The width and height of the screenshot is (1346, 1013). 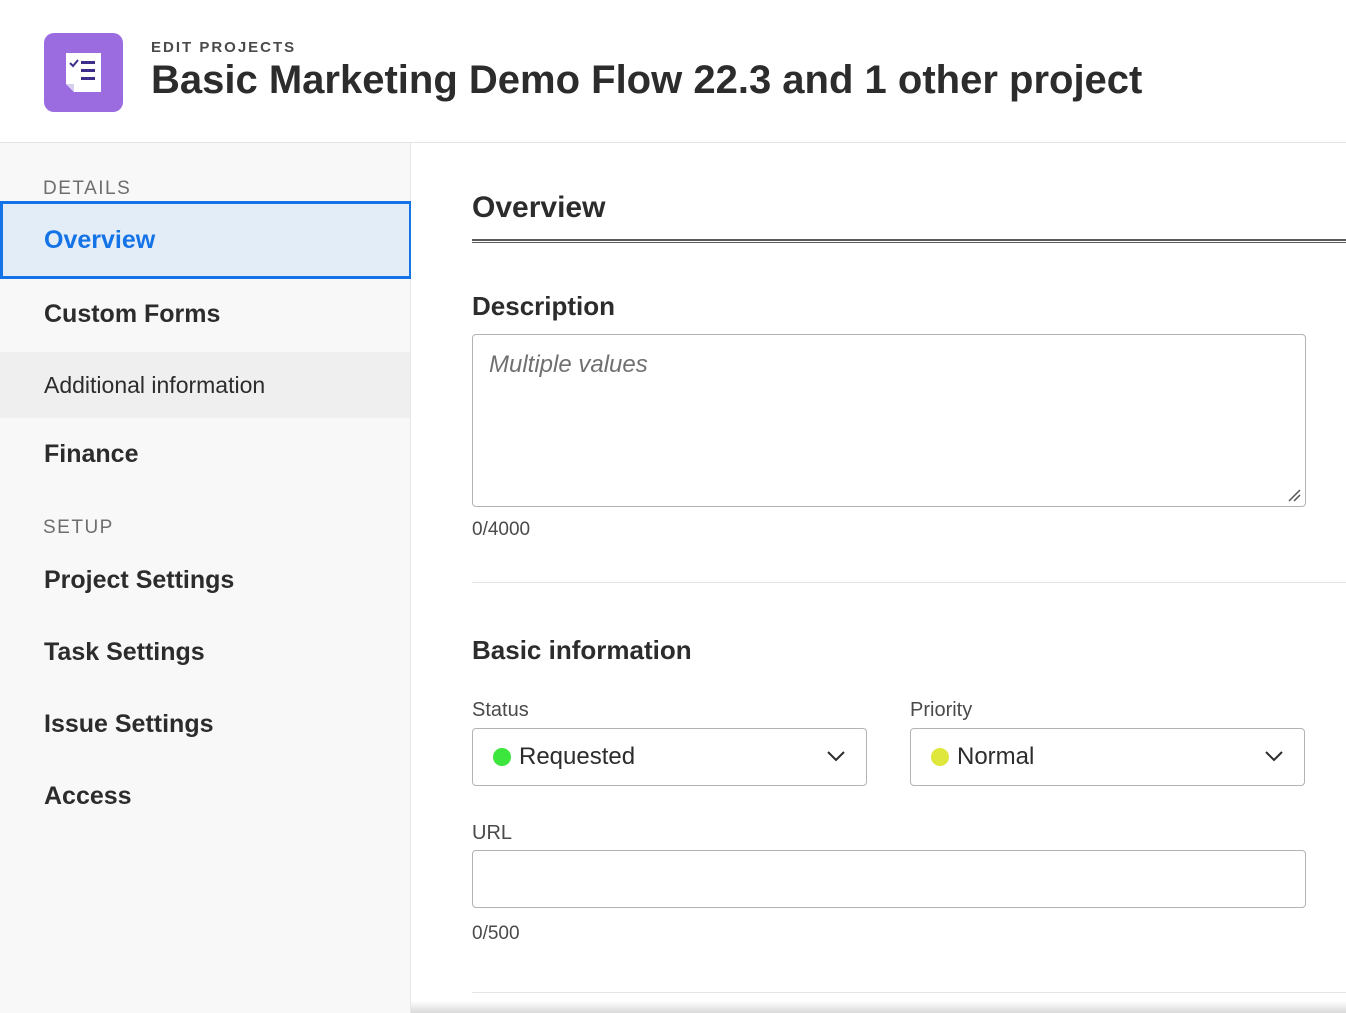 I want to click on sidebar-item-label: Issue Settings, so click(x=129, y=723).